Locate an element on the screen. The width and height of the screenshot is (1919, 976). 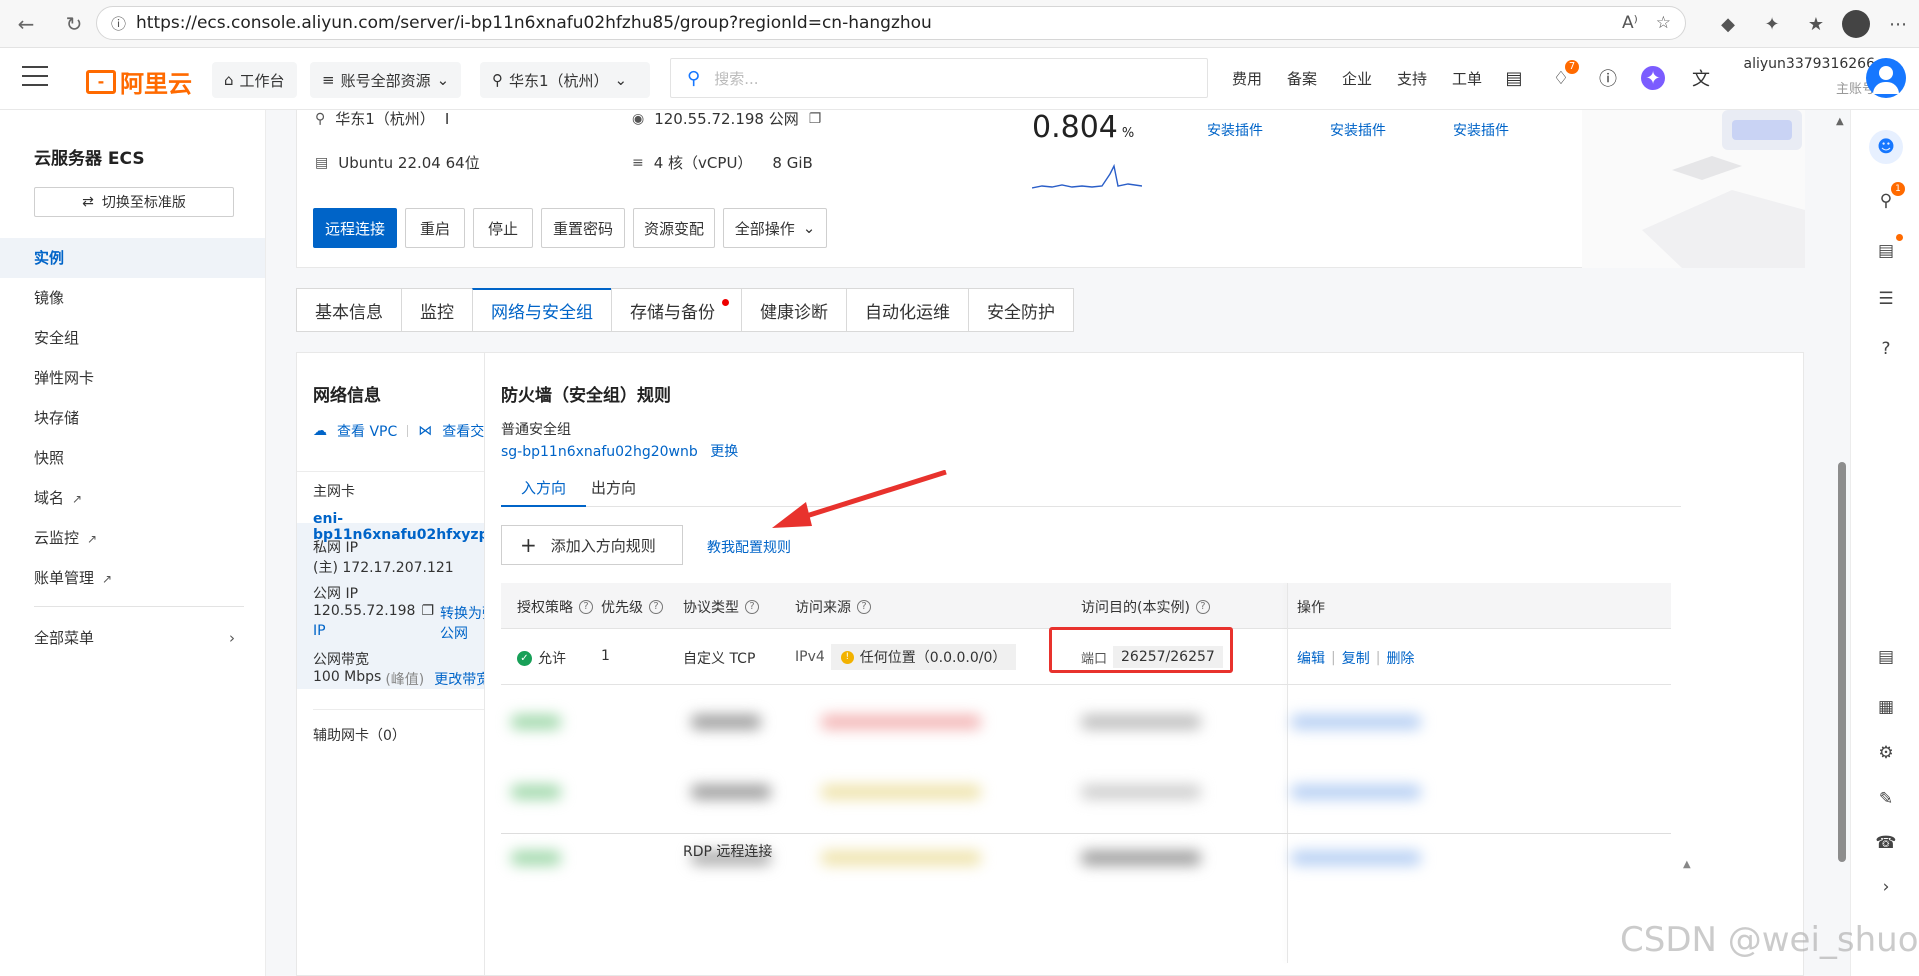
switch-icon: ⋈ is located at coordinates (425, 431).